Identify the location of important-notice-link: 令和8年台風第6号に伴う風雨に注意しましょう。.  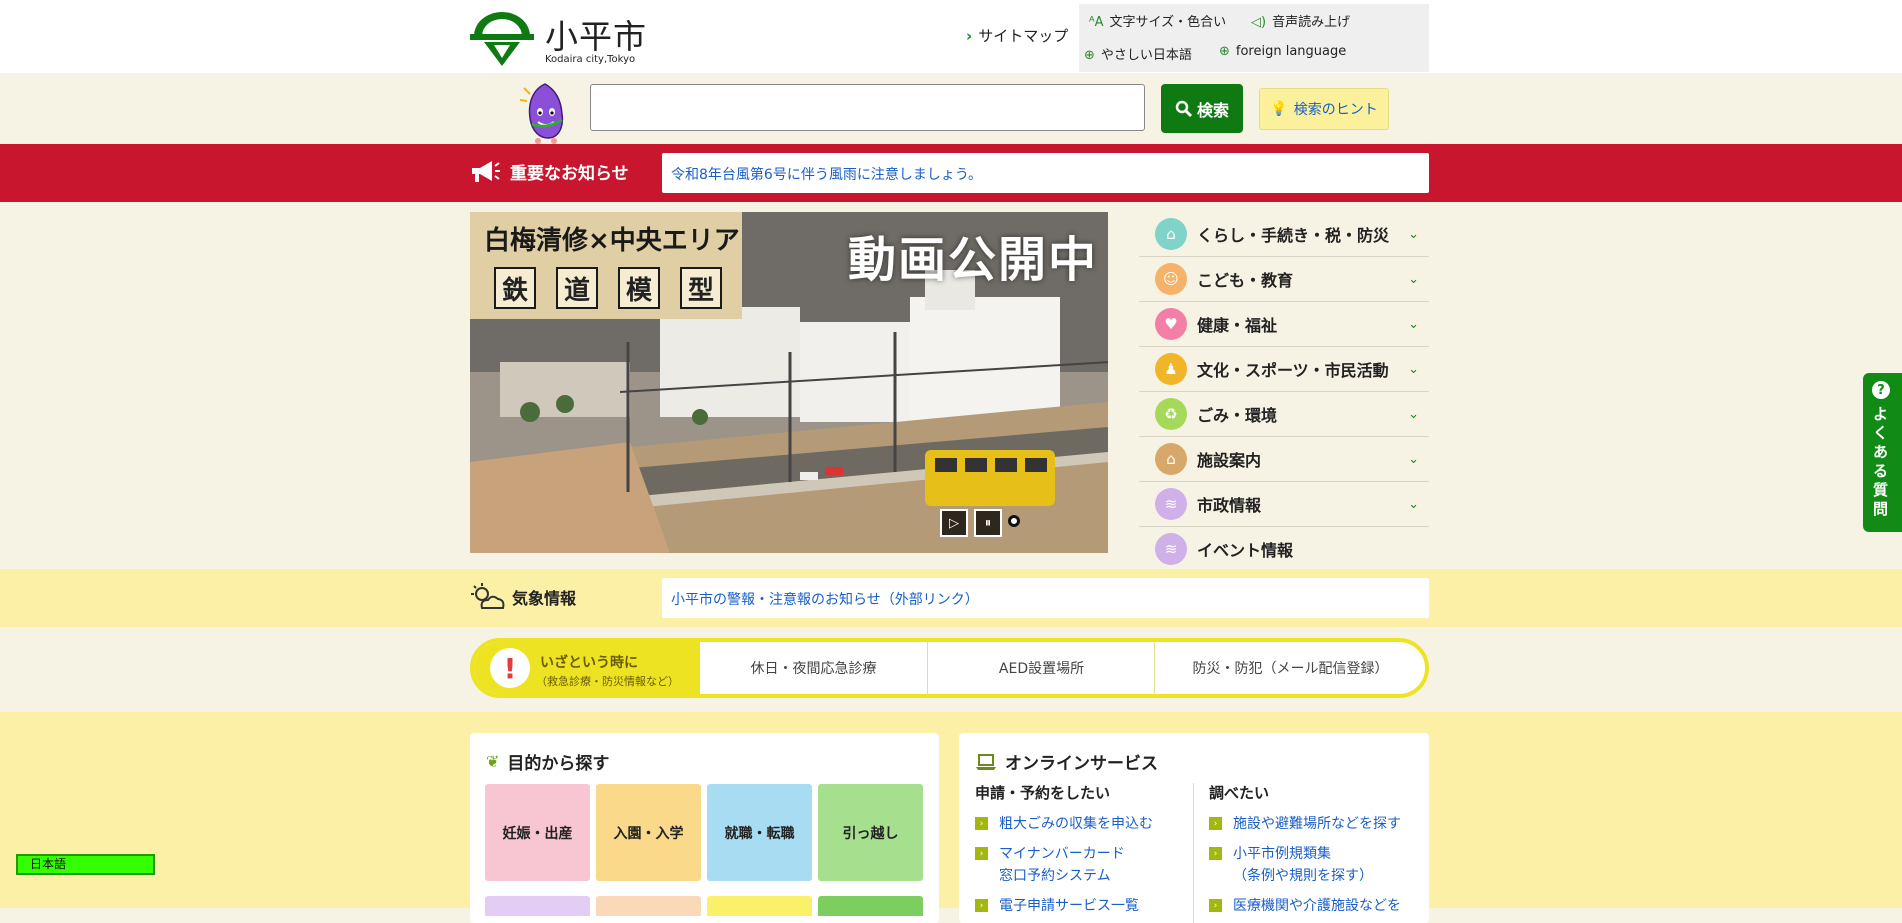
(826, 174).